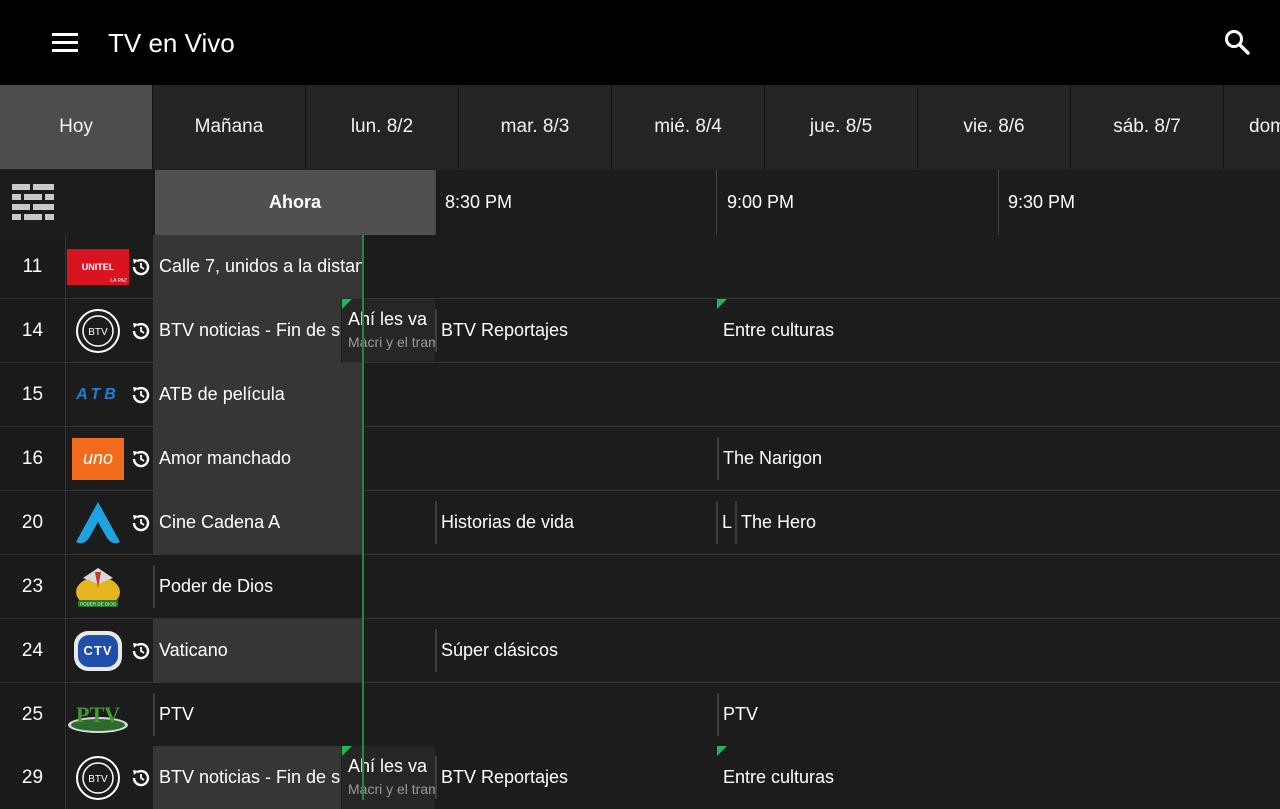 The width and height of the screenshot is (1280, 809). I want to click on program-cell: ATB de película, so click(257, 394).